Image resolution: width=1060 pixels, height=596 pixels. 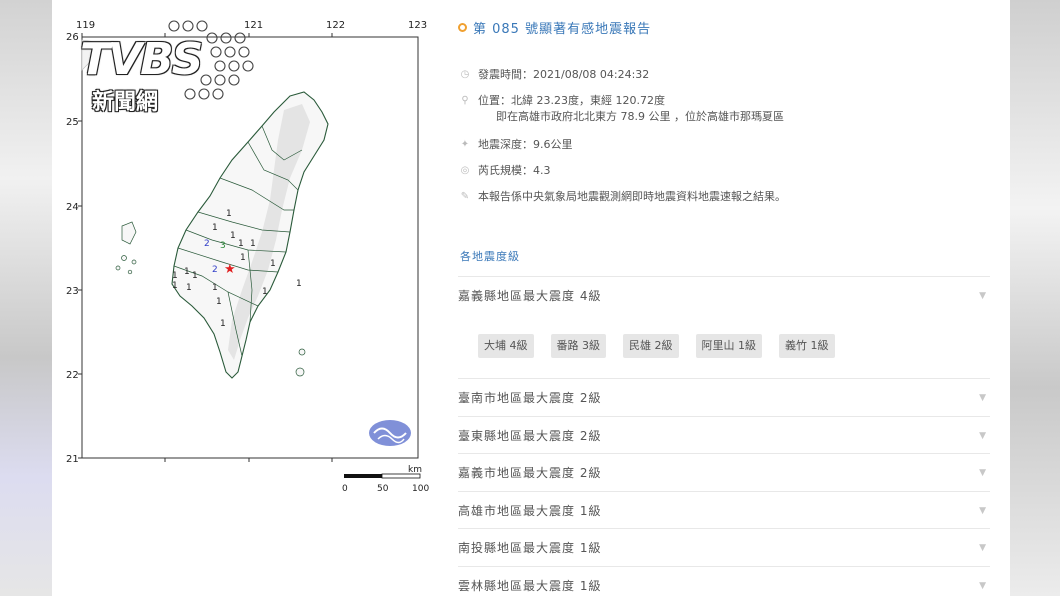 I want to click on title-bullet-icon, so click(x=462, y=27).